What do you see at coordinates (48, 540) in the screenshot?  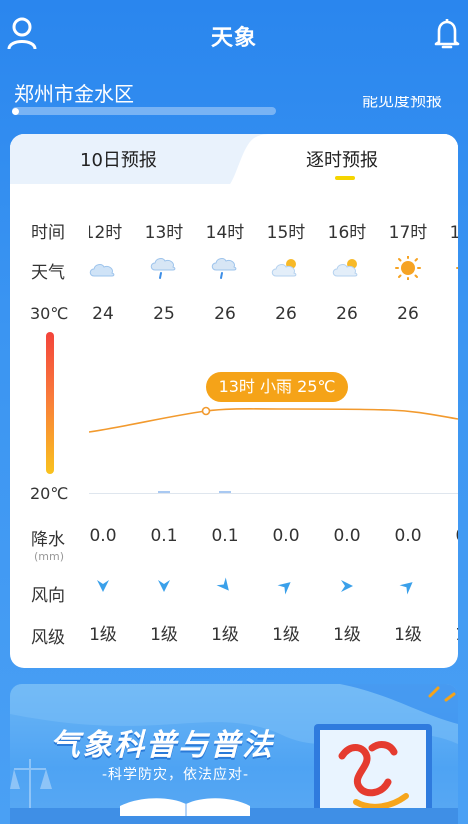 I see `row-label-precip: 降水` at bounding box center [48, 540].